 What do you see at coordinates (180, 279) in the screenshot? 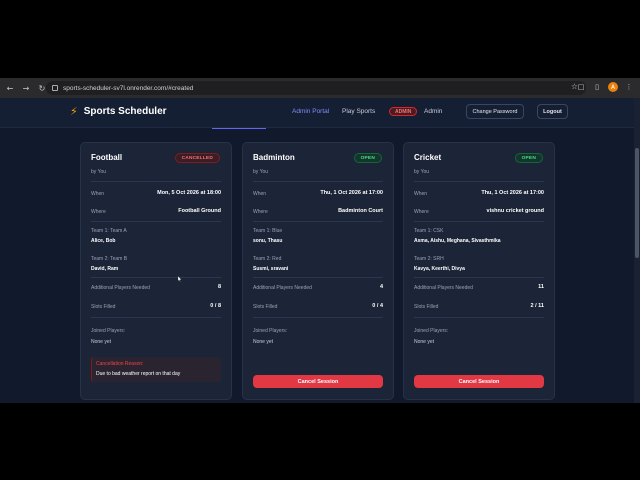
I see `mouse-cursor-icon` at bounding box center [180, 279].